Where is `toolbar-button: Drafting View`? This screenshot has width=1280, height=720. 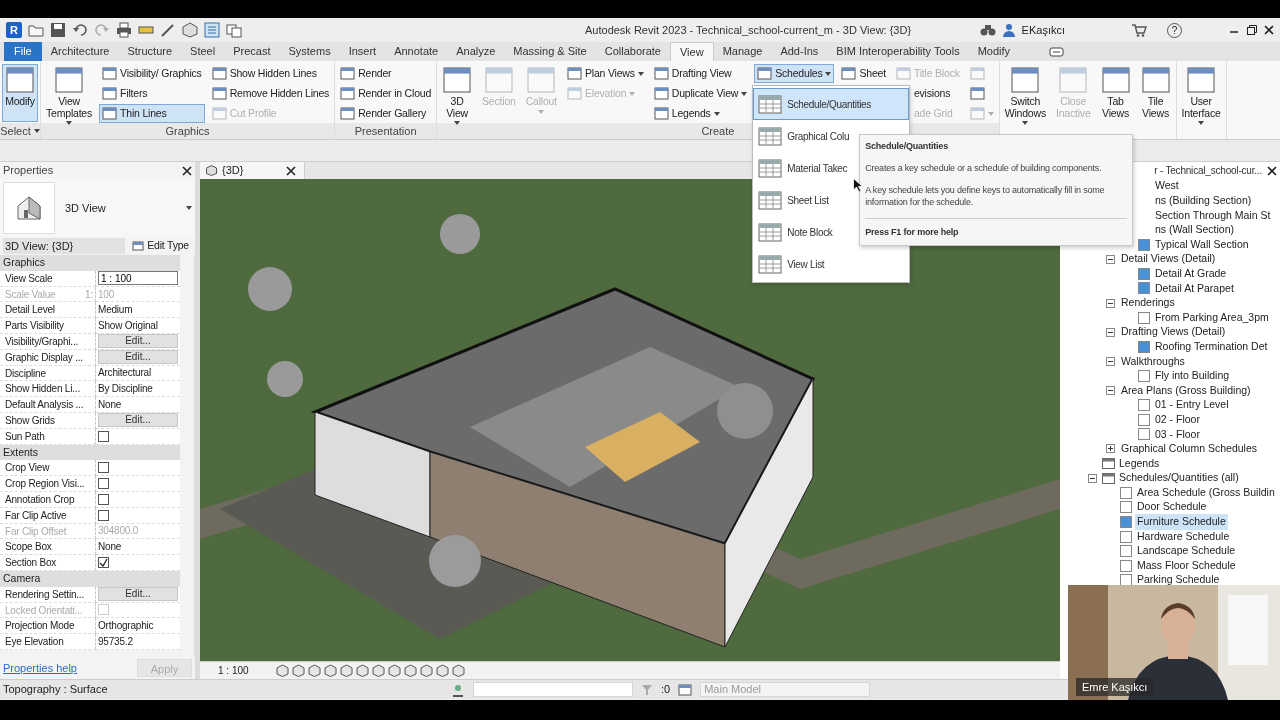
toolbar-button: Drafting View is located at coordinates (700, 73).